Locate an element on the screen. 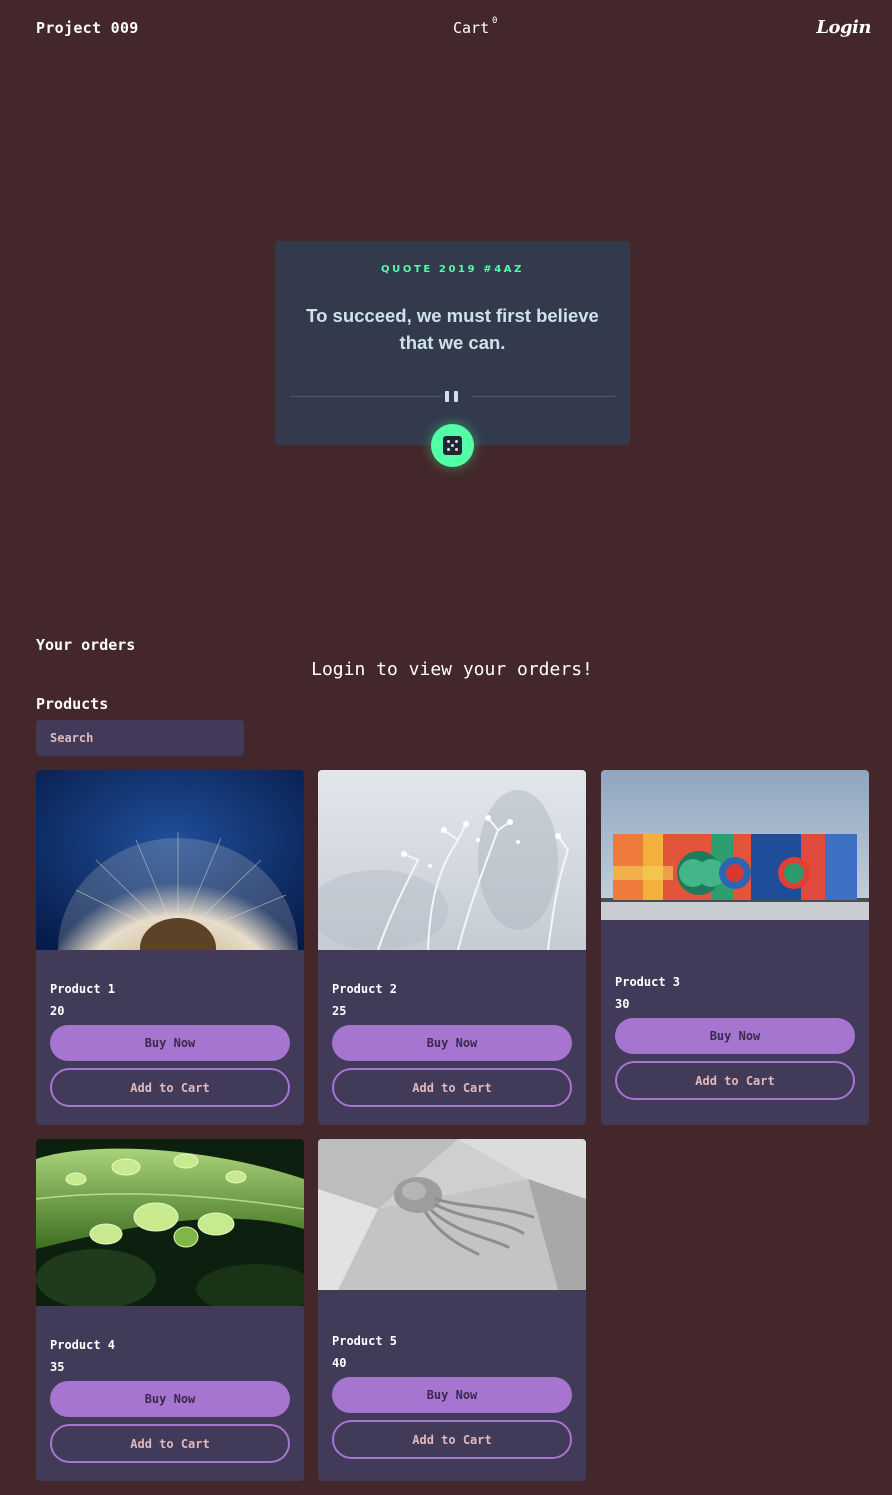 This screenshot has height=1495, width=892. cart-label: Cart is located at coordinates (471, 28).